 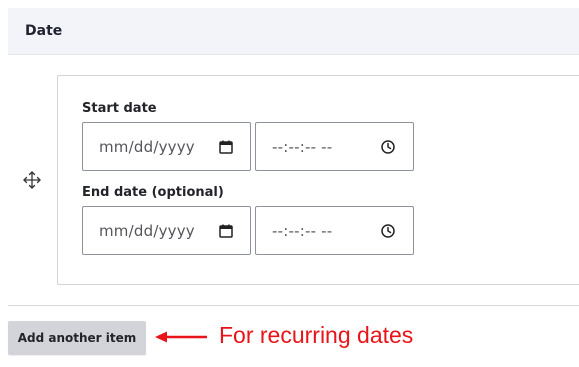 I want to click on end-date-input: mm/dd/yyyy, so click(x=166, y=230).